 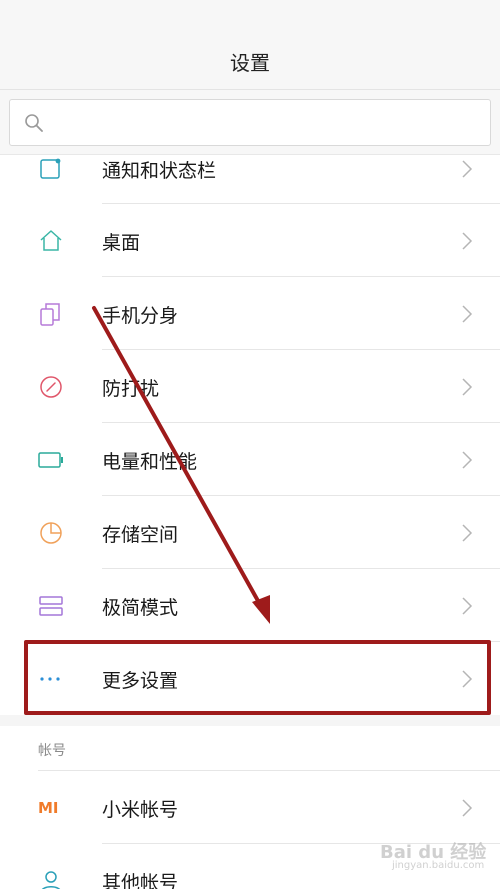 I want to click on settings-item-label: 防打扰, so click(x=131, y=389).